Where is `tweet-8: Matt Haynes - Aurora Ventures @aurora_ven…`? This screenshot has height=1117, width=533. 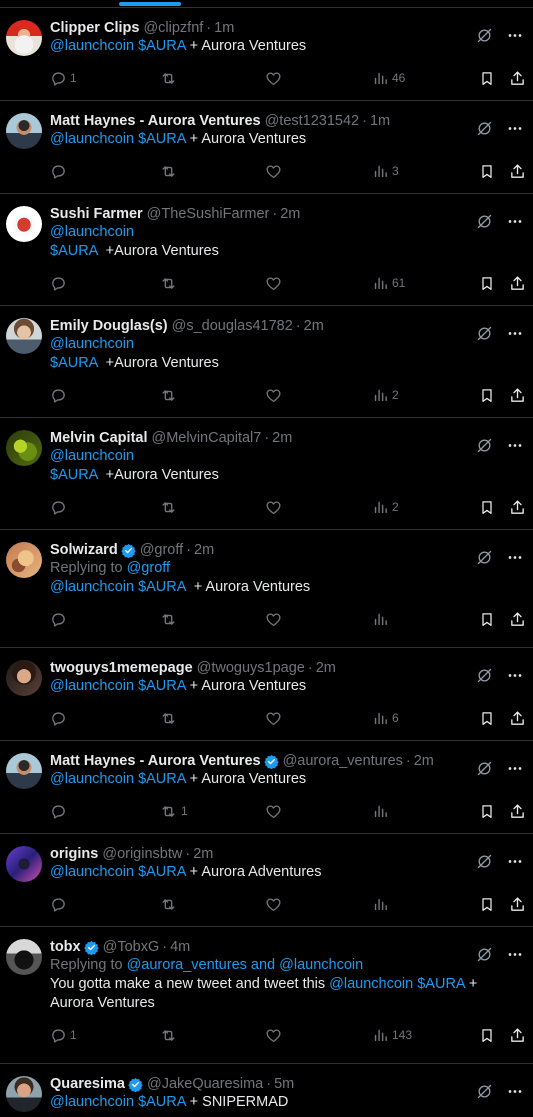 tweet-8: Matt Haynes - Aurora Ventures @aurora_ven… is located at coordinates (266, 787).